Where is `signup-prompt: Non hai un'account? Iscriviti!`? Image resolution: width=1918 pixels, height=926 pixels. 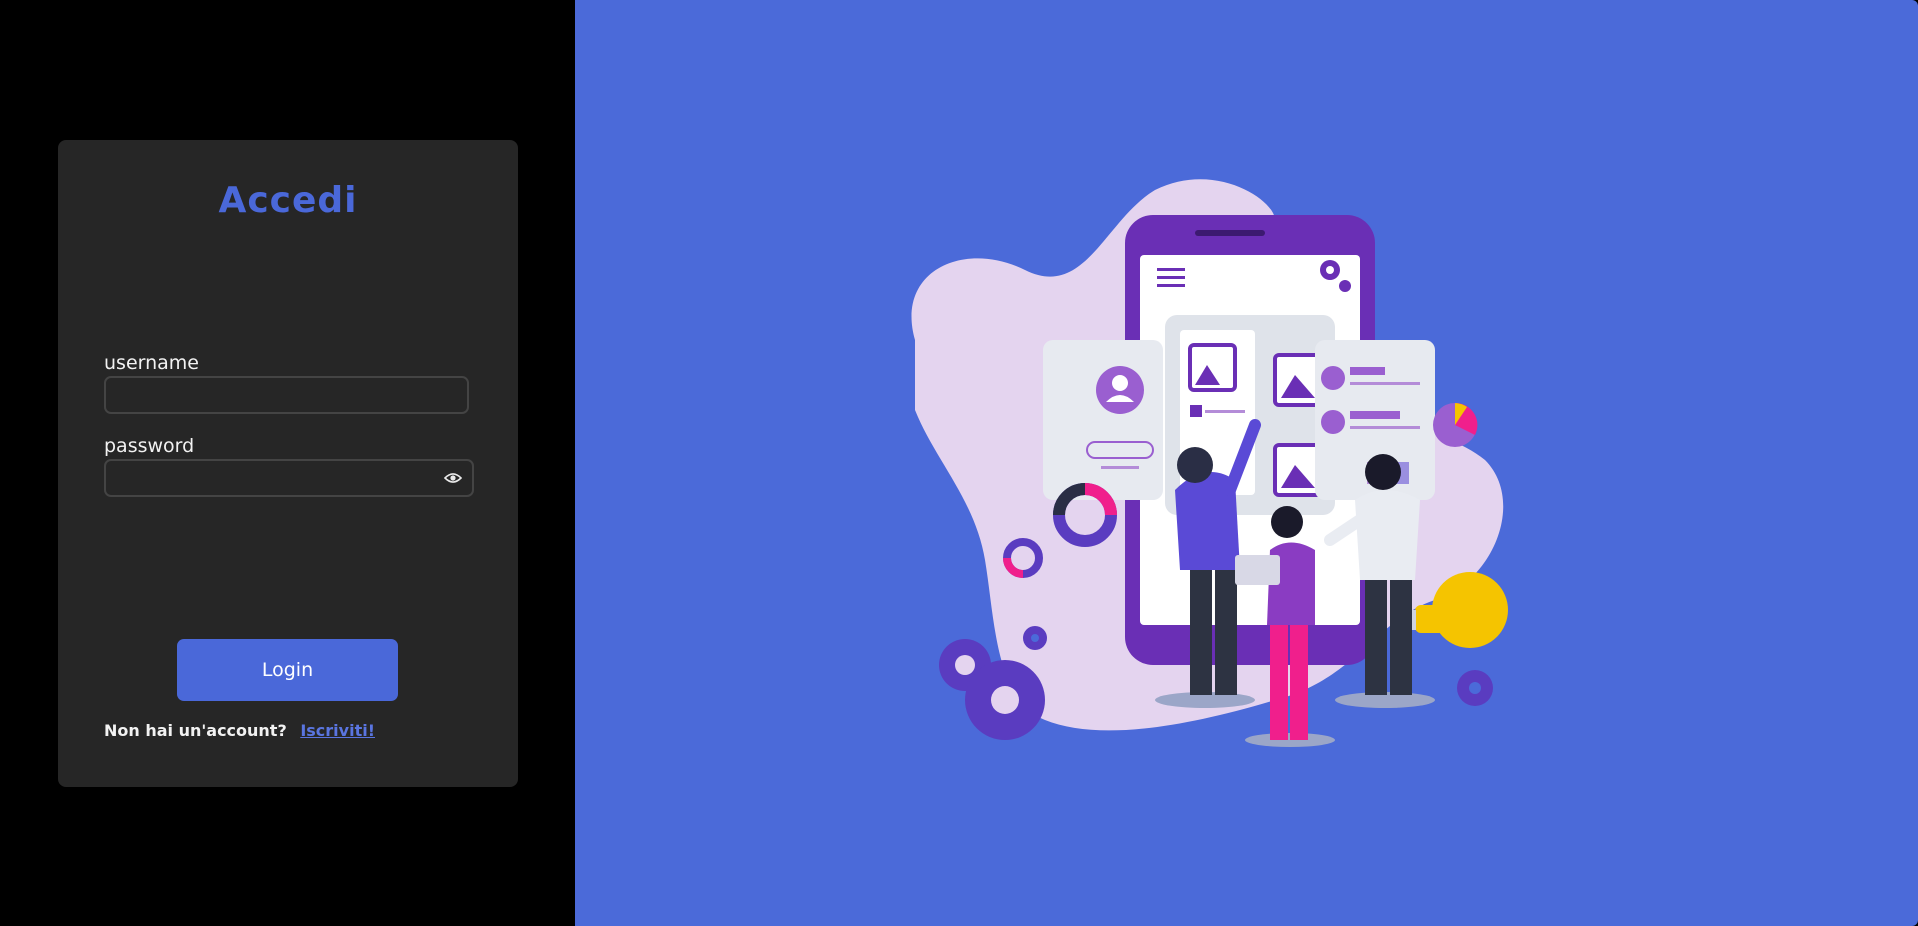 signup-prompt: Non hai un'account? Iscriviti! is located at coordinates (239, 730).